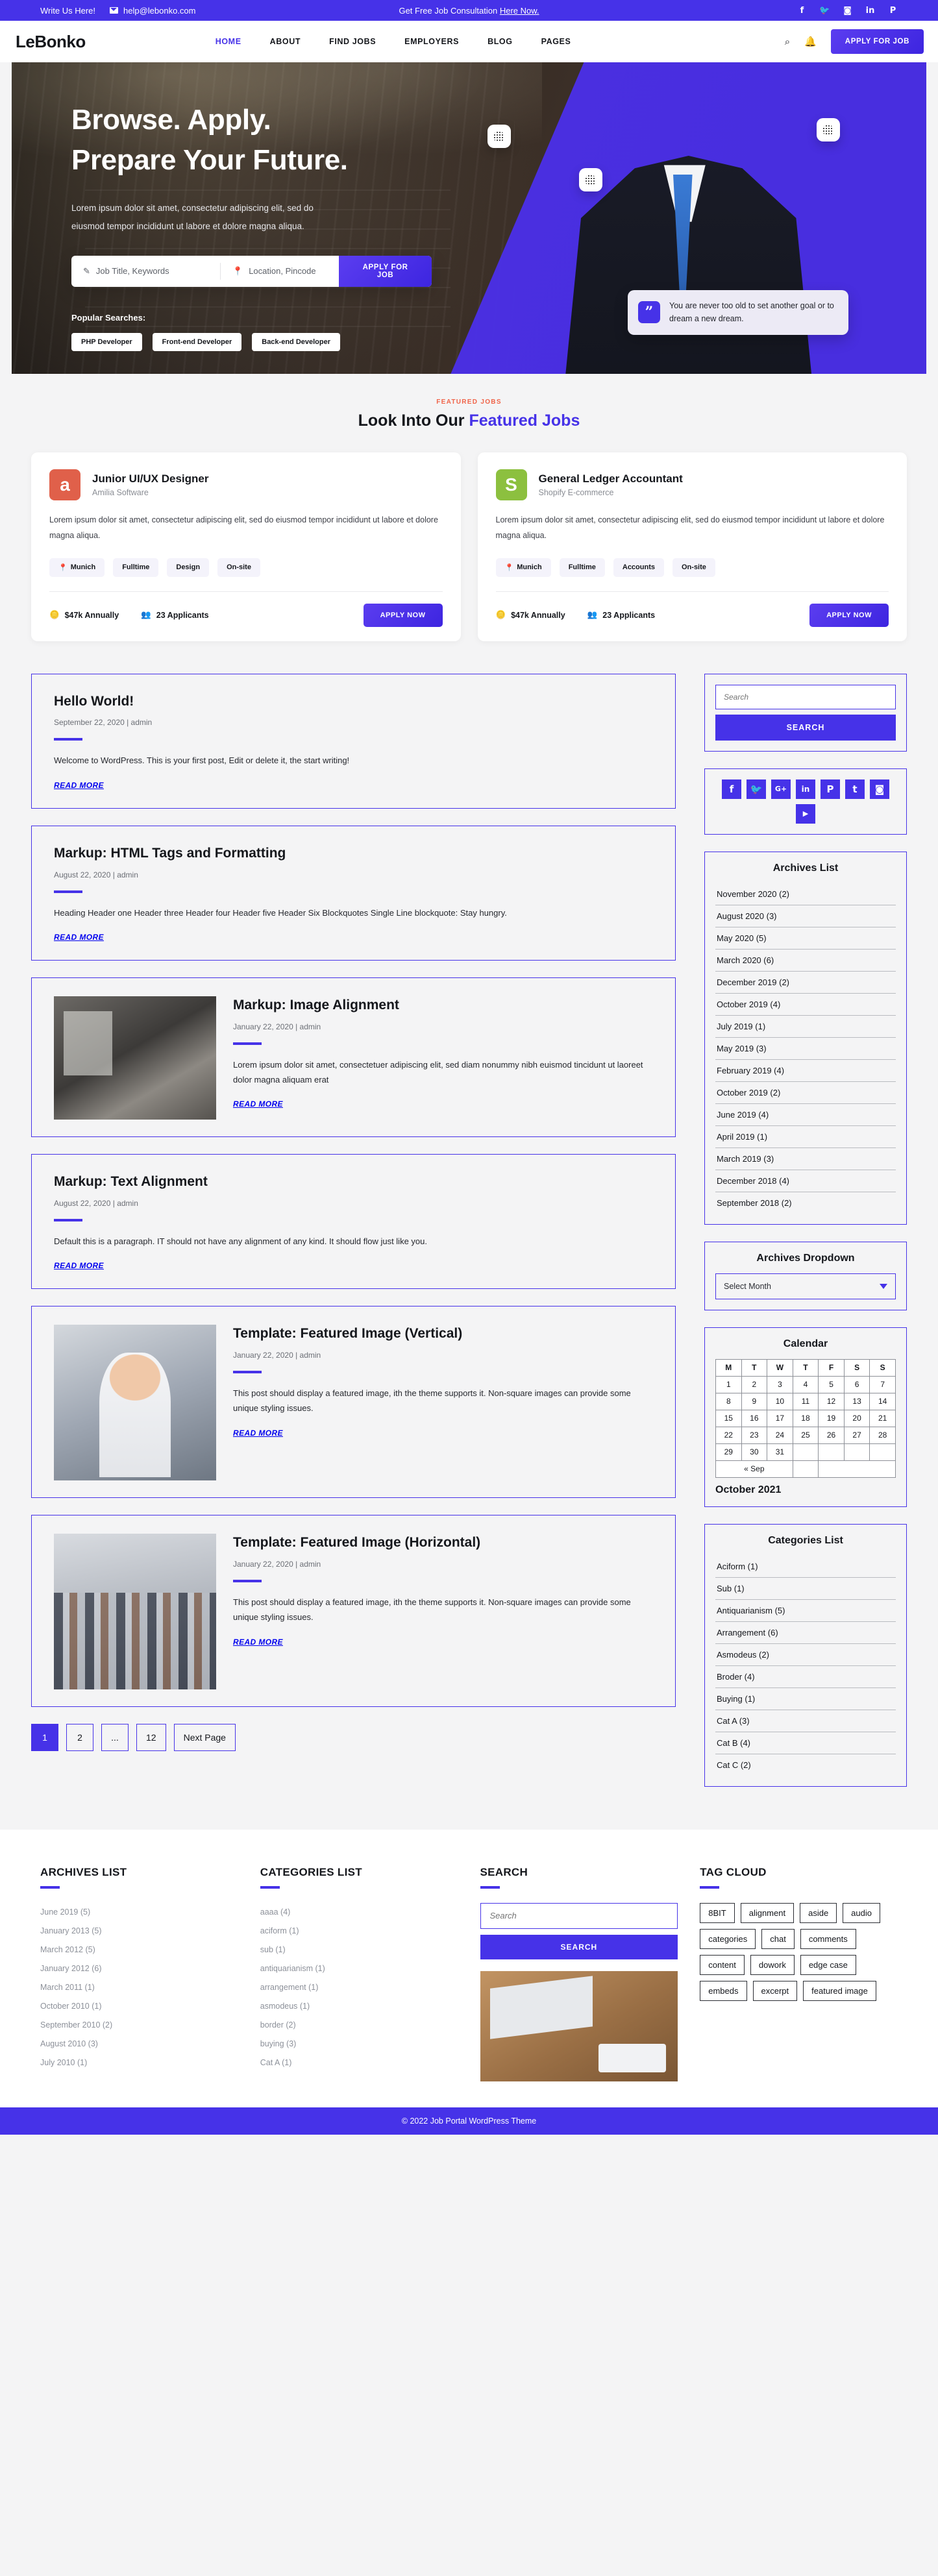  I want to click on archive-item: May 2020 (5), so click(805, 938).